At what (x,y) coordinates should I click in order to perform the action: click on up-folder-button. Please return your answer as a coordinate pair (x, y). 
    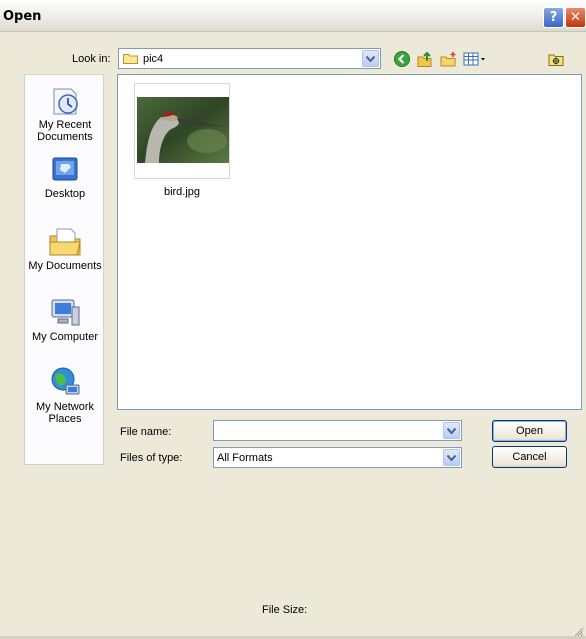
    Looking at the image, I should click on (425, 59).